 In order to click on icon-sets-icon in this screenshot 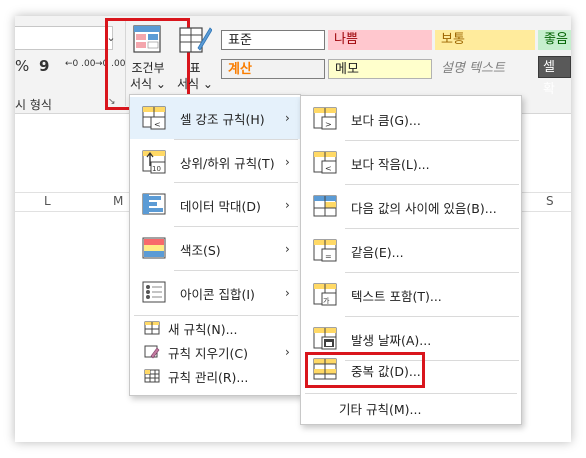, I will do `click(154, 292)`.